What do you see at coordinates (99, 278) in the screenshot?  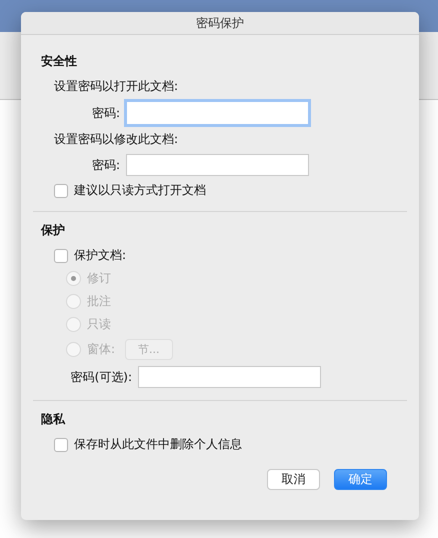 I see `radio-label: 修订` at bounding box center [99, 278].